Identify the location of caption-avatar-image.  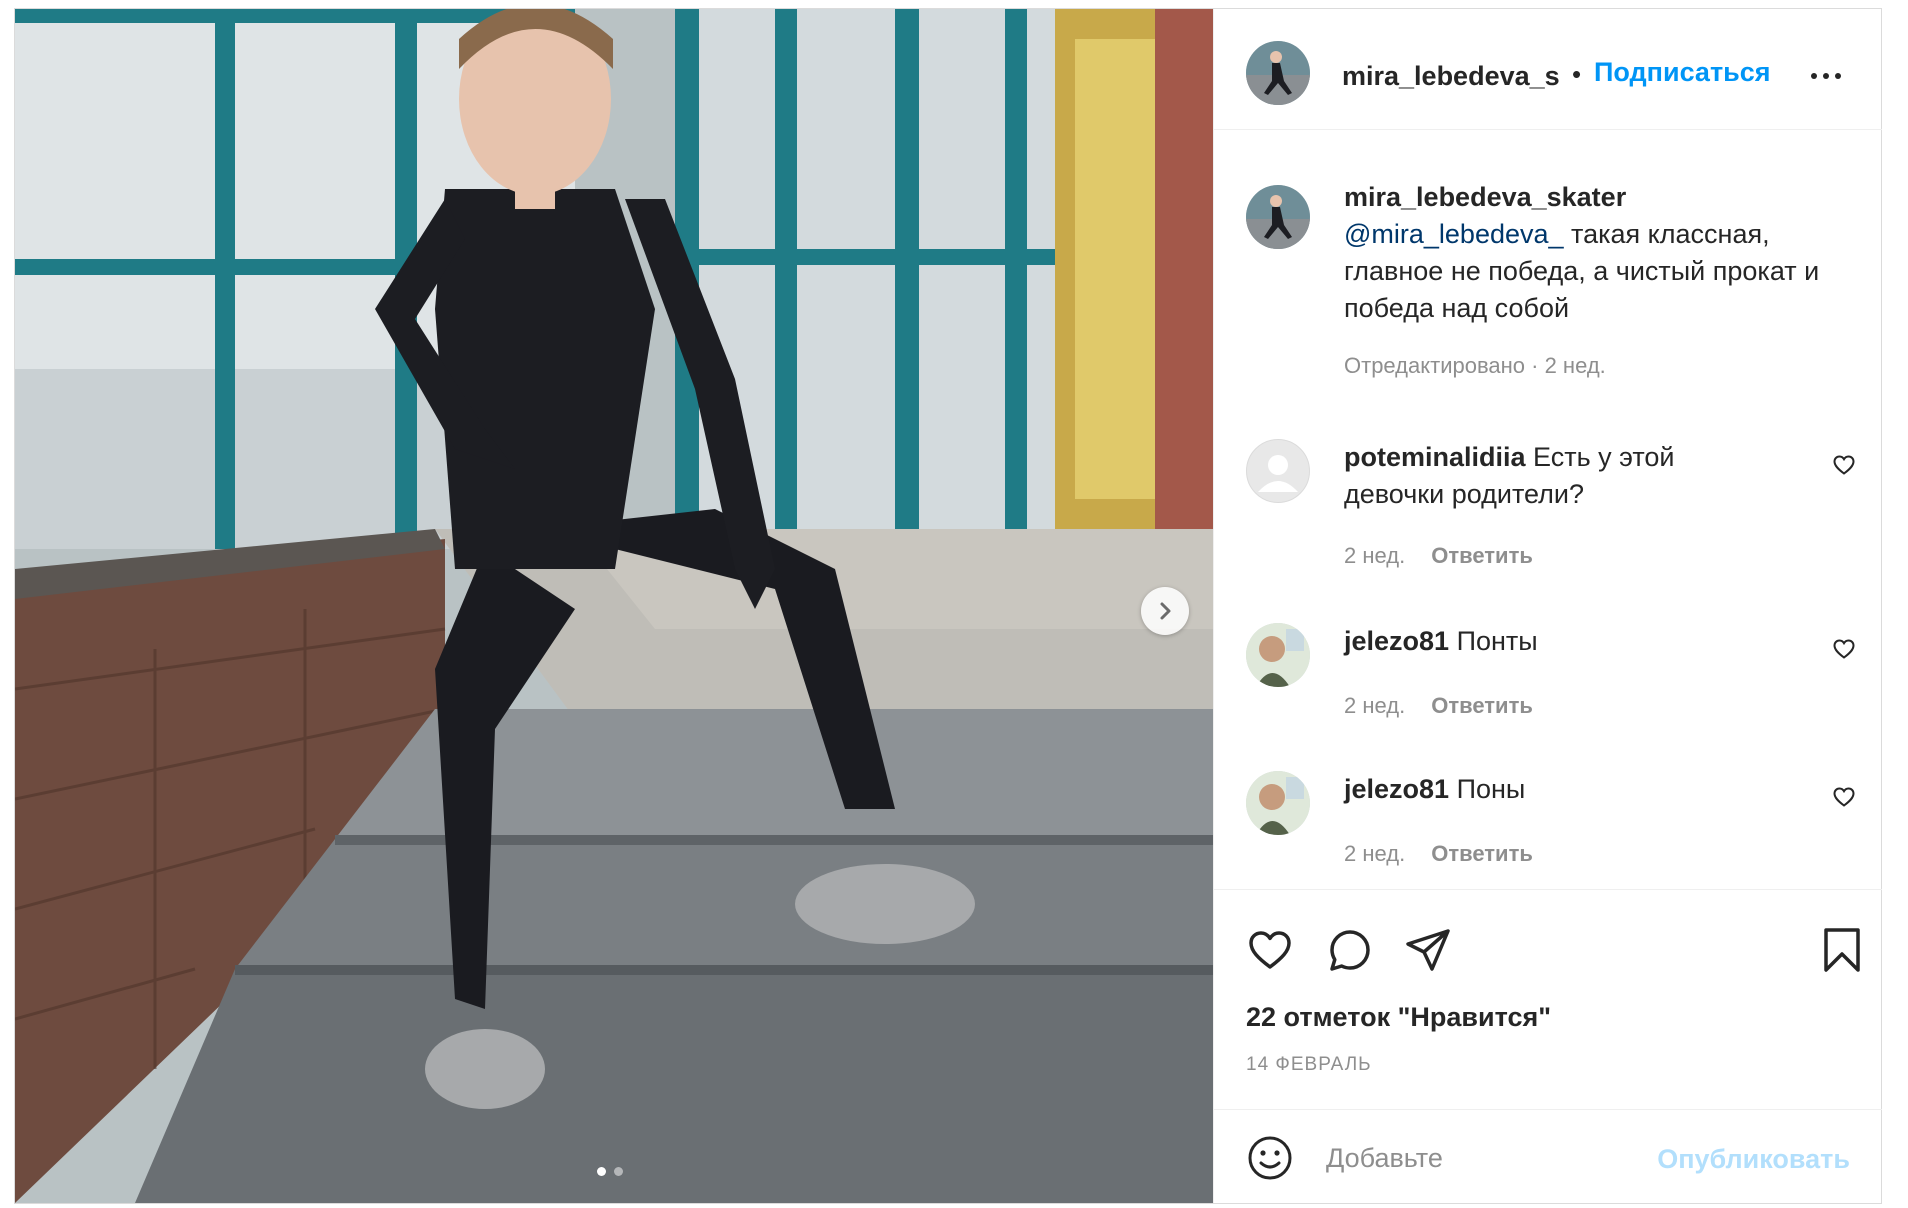
(1278, 217).